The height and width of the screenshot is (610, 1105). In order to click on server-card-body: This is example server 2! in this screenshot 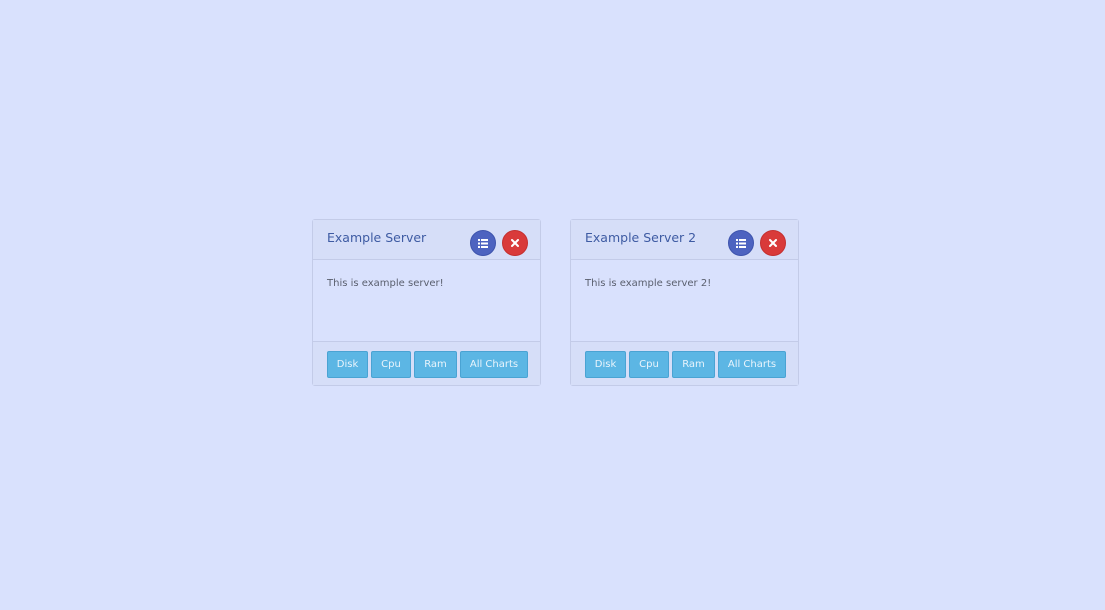, I will do `click(684, 300)`.